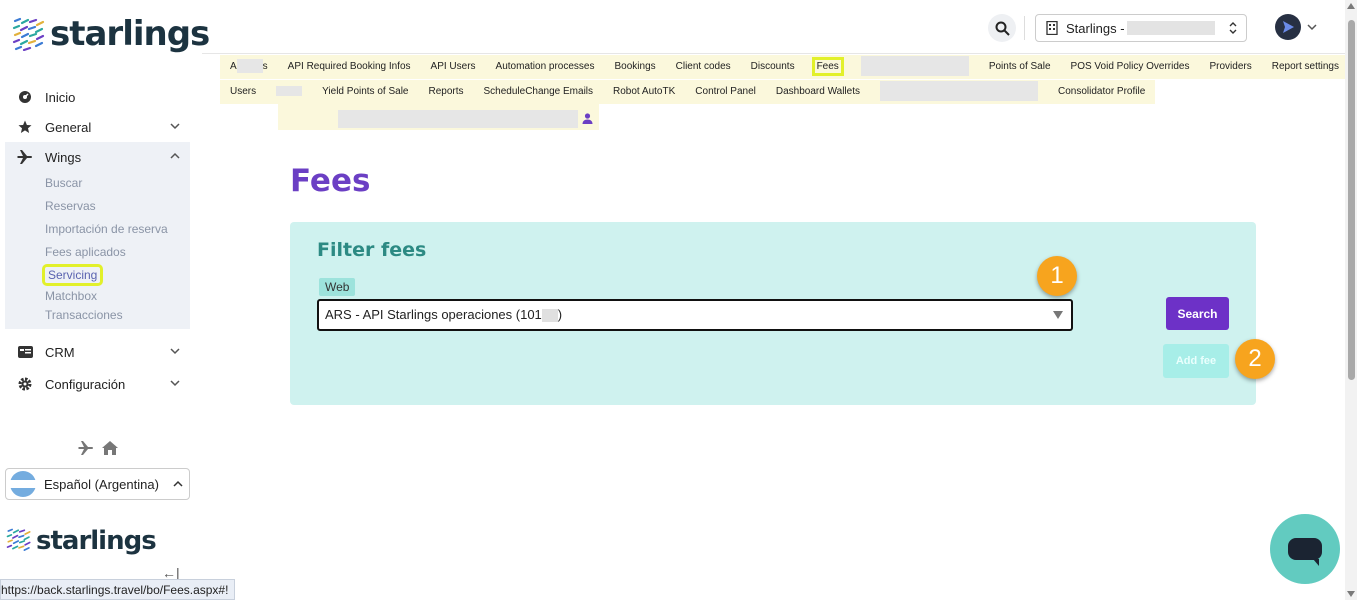 The image size is (1357, 600). I want to click on annotation-badge-1: 1, so click(1057, 276).